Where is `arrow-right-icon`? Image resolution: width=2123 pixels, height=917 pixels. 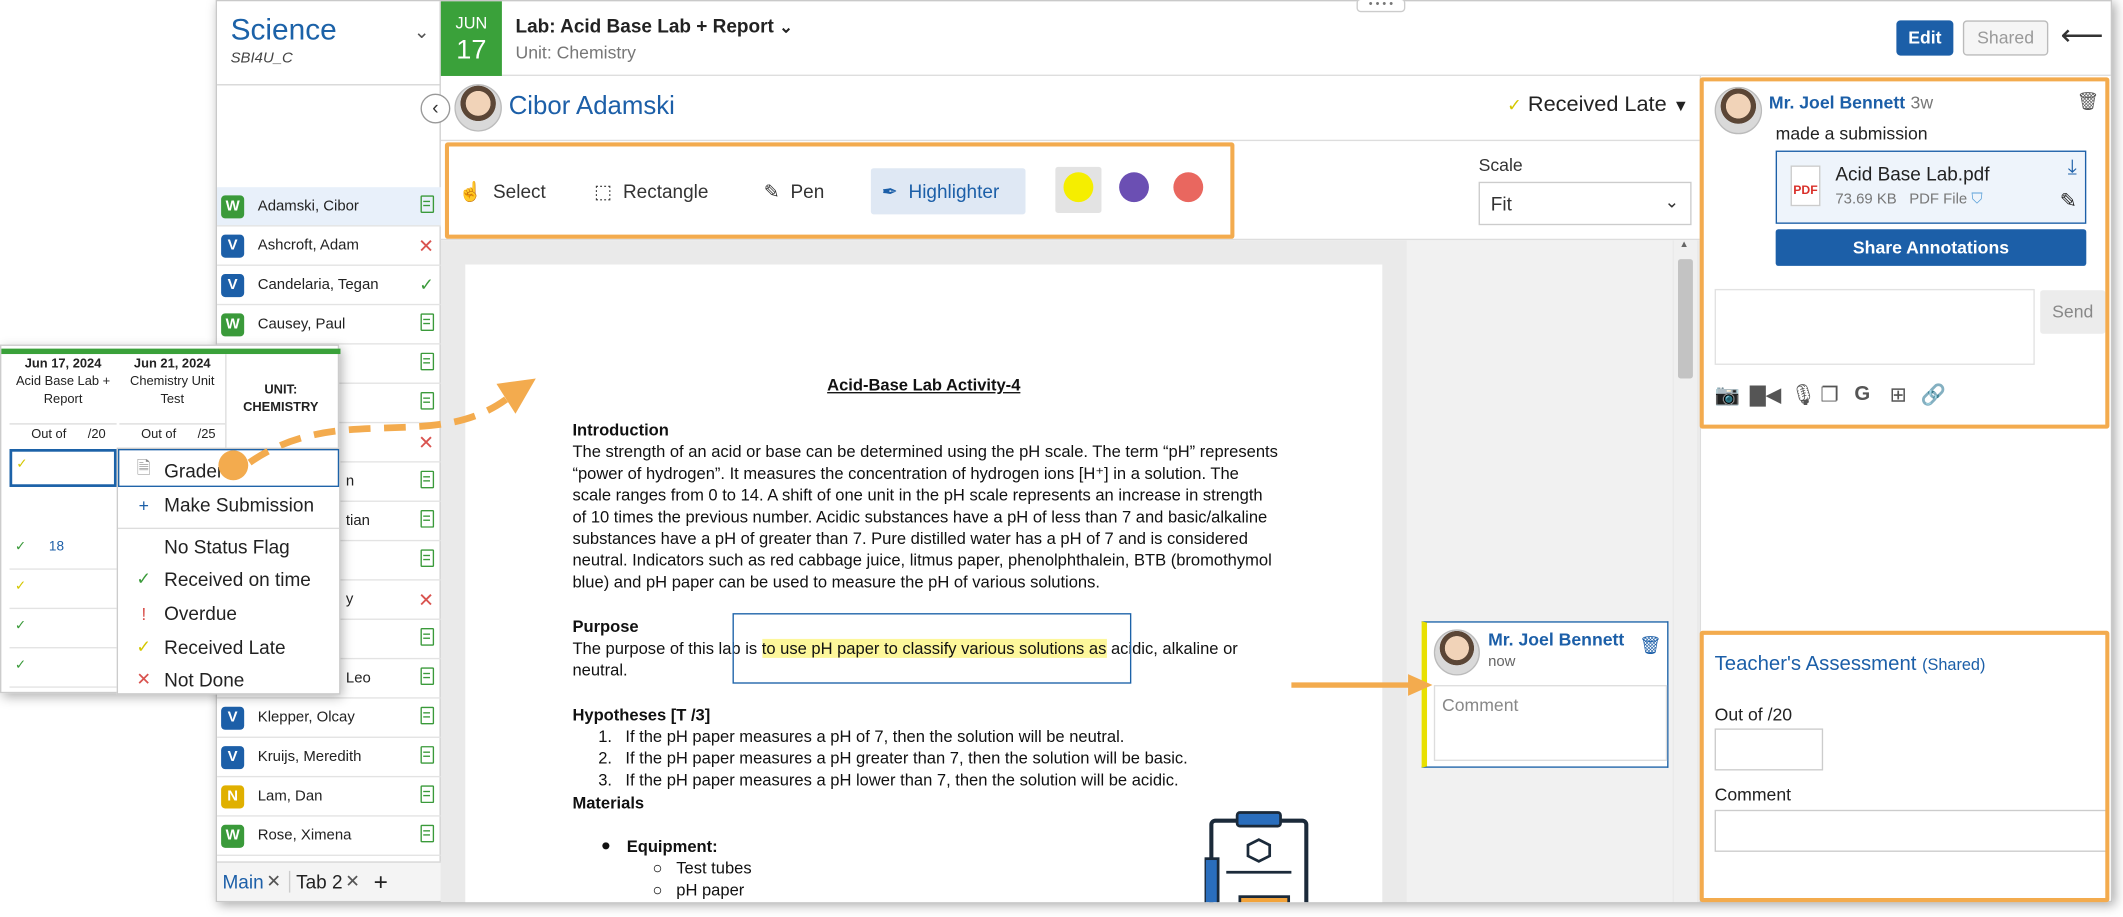
arrow-right-icon is located at coordinates (1362, 685).